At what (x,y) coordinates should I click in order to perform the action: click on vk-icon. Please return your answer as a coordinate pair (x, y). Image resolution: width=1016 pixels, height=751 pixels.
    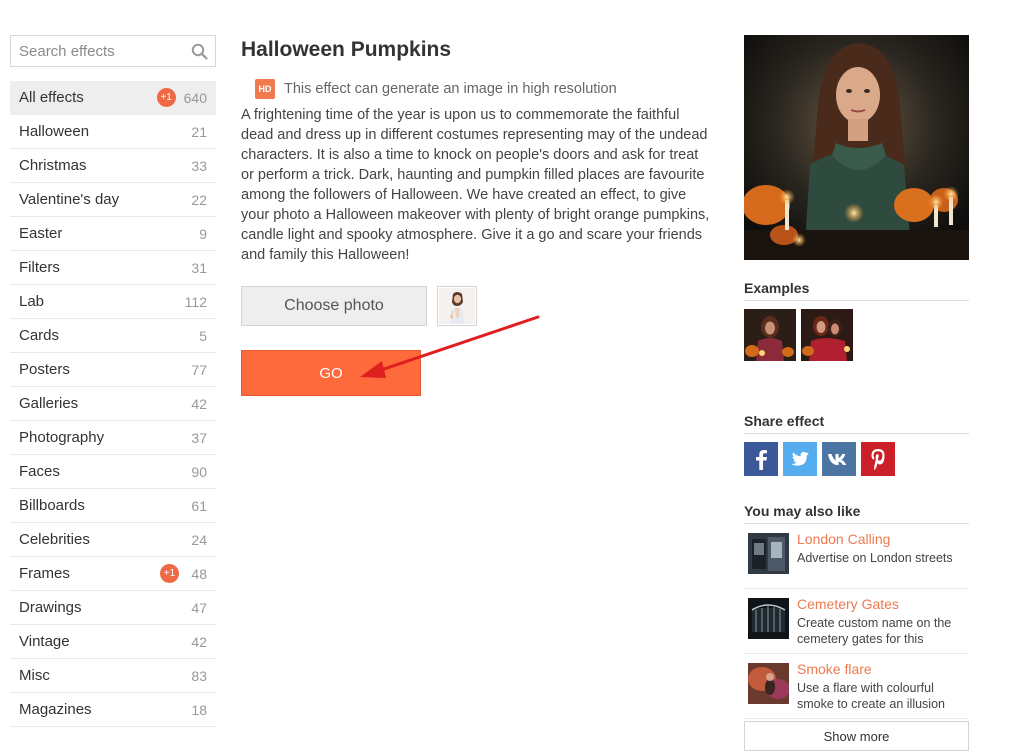
    Looking at the image, I should click on (837, 459).